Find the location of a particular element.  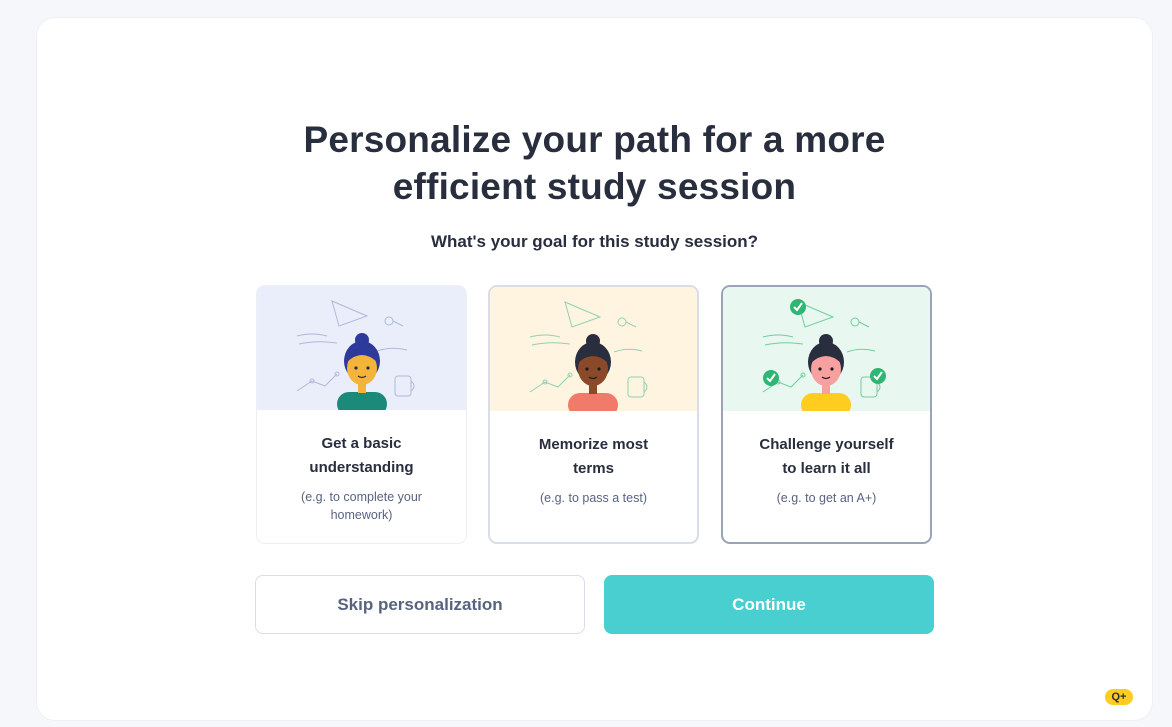

option-title-line-1: Get a basic is located at coordinates (361, 443).